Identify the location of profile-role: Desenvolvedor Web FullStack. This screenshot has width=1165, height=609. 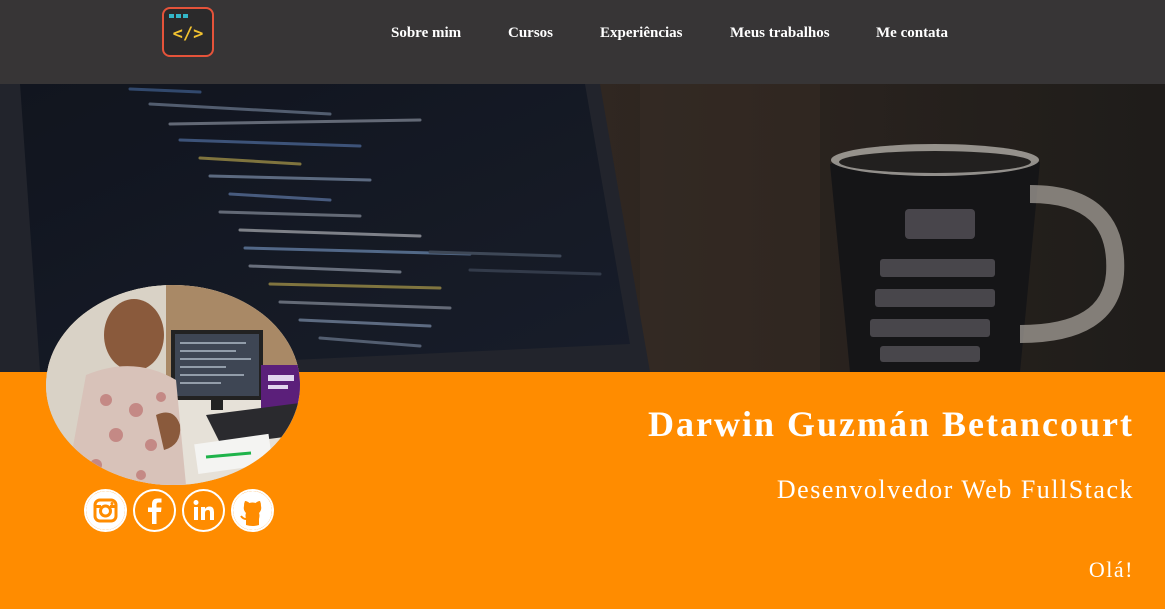
(955, 489).